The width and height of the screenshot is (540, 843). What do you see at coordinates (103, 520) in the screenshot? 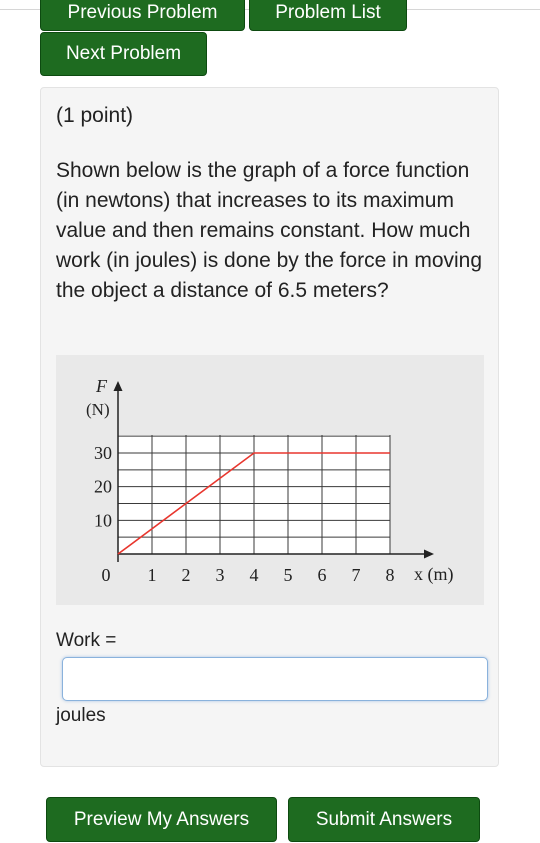
I see `y-tick-label: 10` at bounding box center [103, 520].